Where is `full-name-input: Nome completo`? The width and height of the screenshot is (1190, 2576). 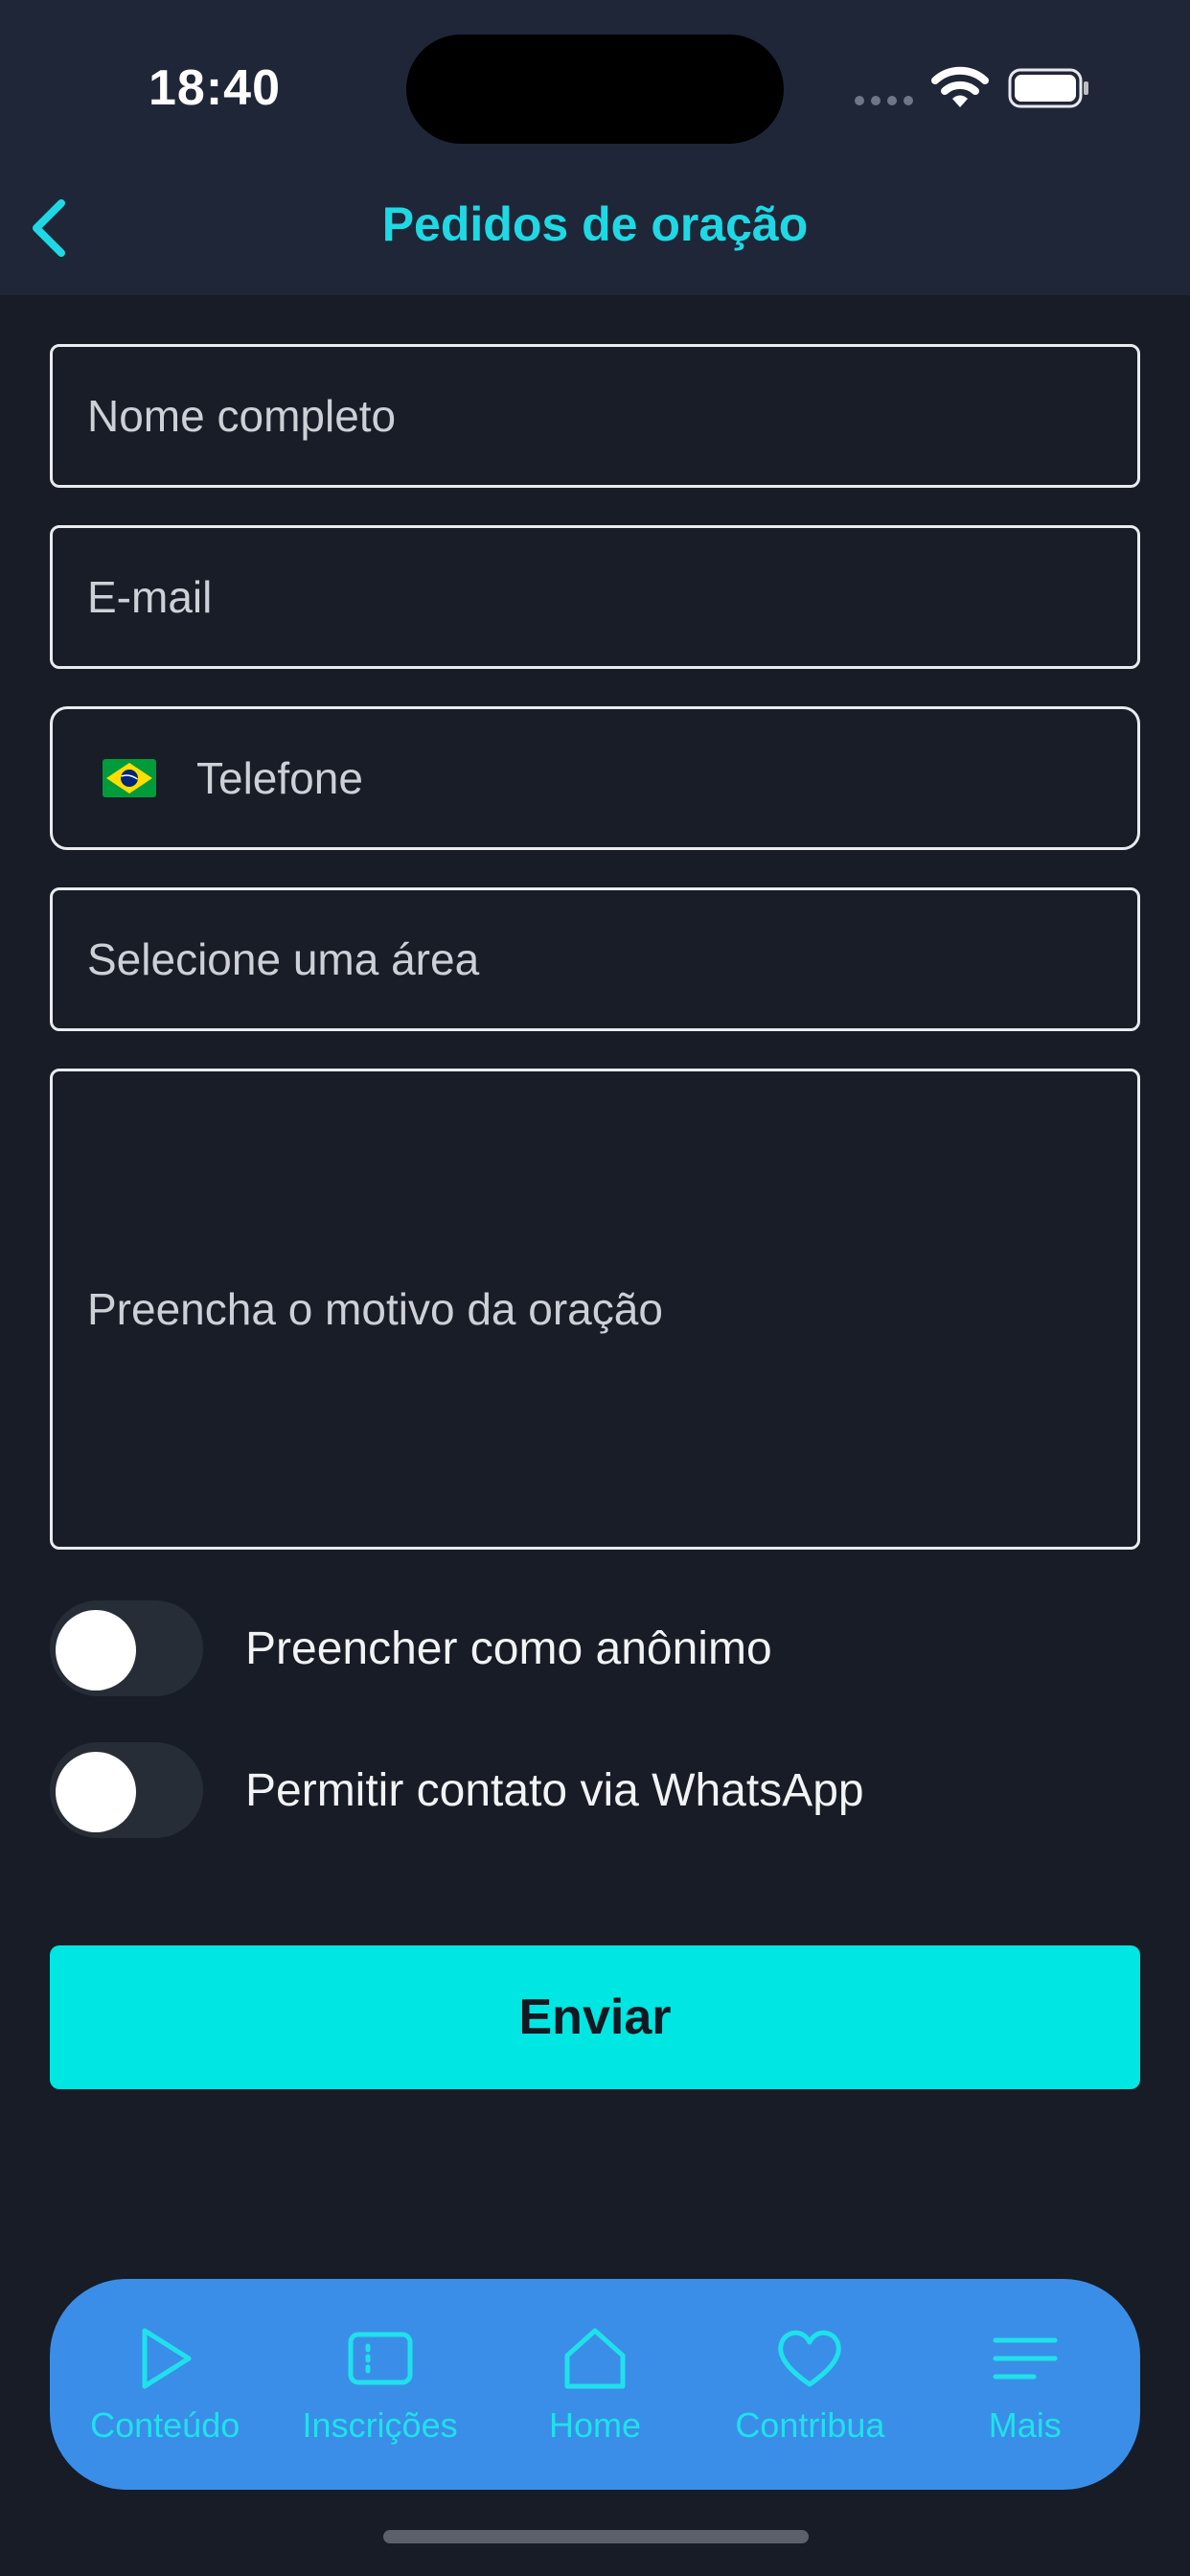
full-name-input: Nome completo is located at coordinates (595, 416).